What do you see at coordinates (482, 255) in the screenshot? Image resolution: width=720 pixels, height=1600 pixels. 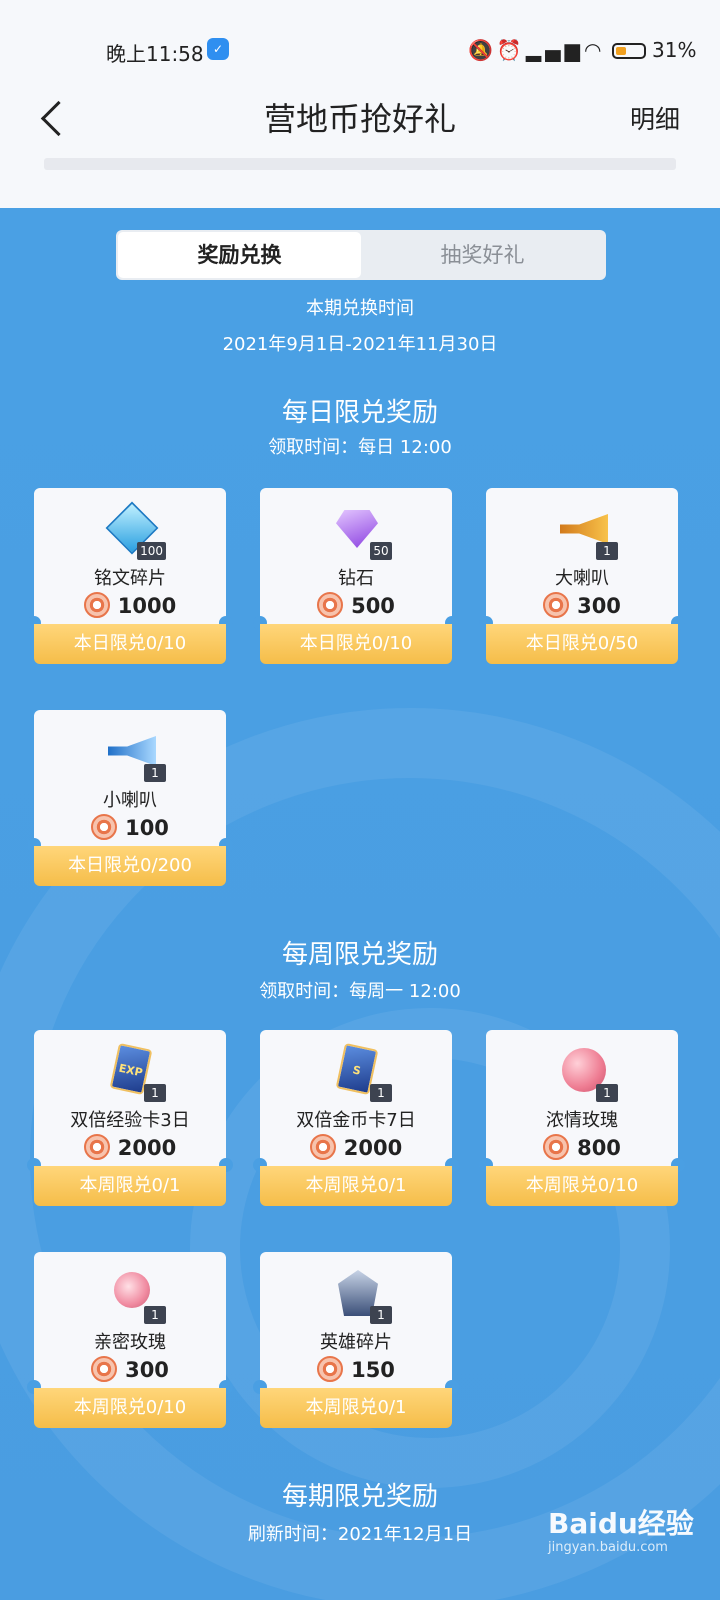 I see `tab-lottery: 抽奖好礼` at bounding box center [482, 255].